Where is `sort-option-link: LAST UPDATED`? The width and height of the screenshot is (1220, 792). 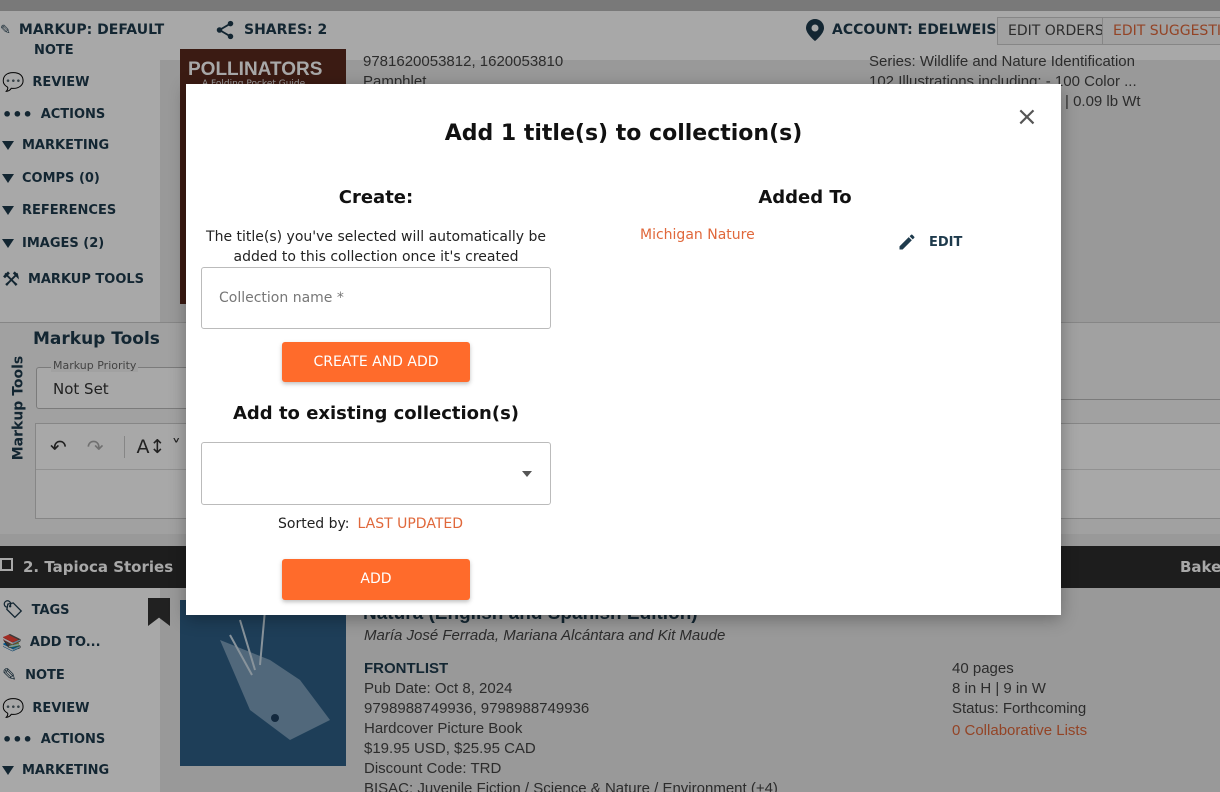 sort-option-link: LAST UPDATED is located at coordinates (410, 524).